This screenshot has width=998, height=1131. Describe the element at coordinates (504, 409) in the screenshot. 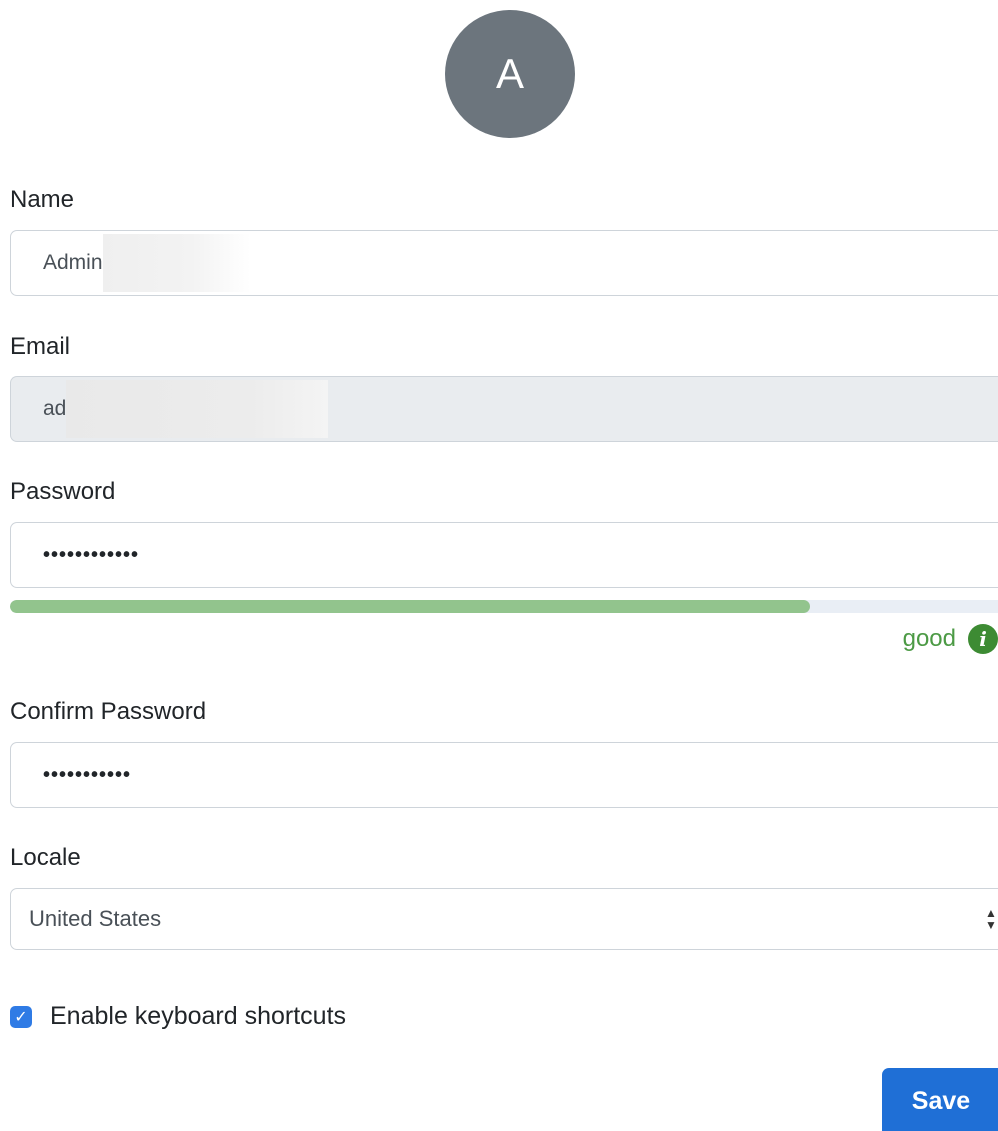

I see `email-input: ad` at that location.